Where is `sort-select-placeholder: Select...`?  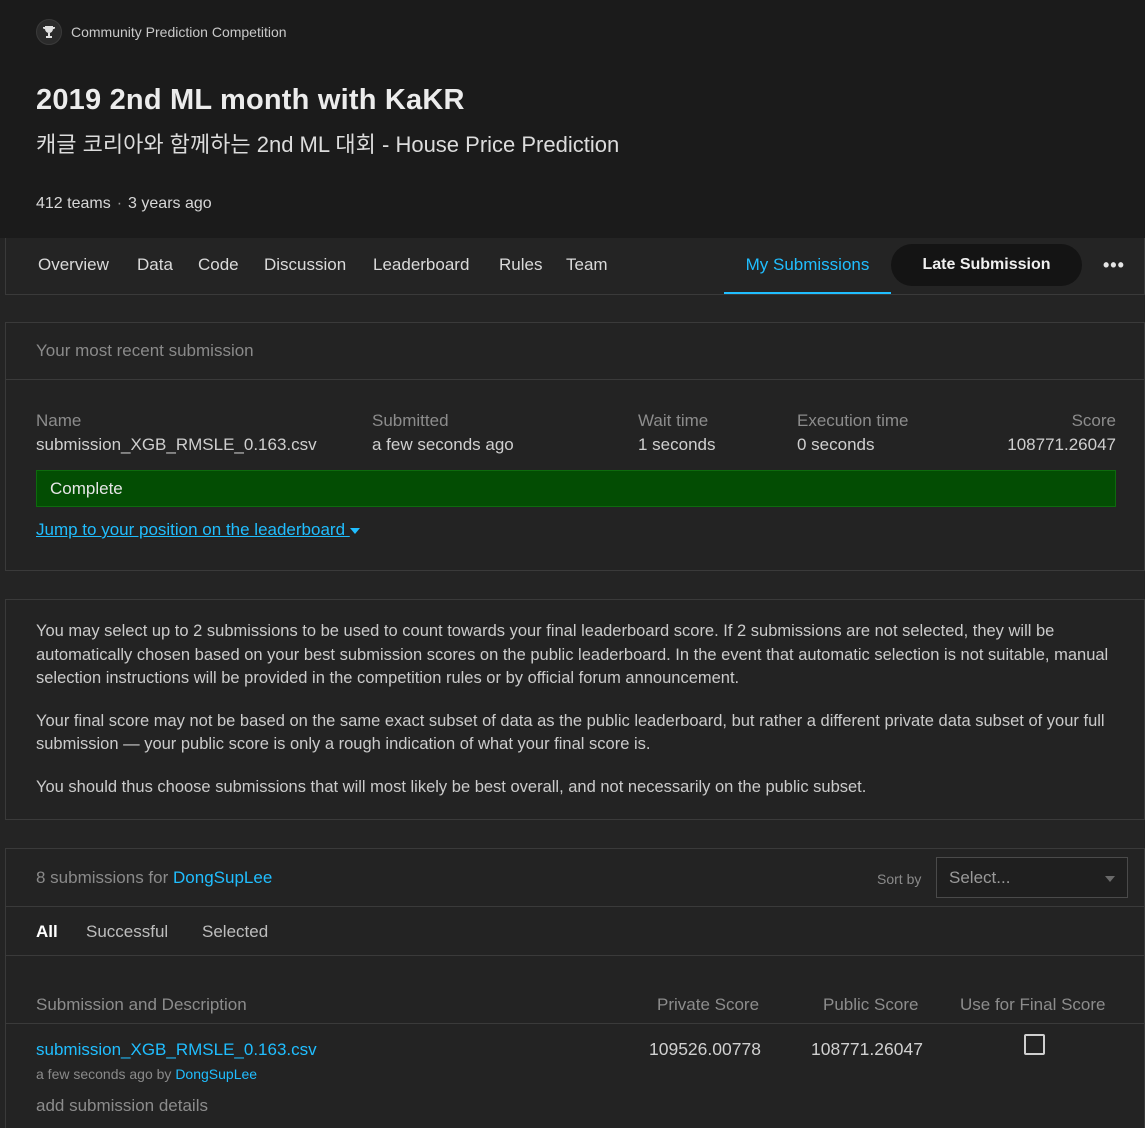
sort-select-placeholder: Select... is located at coordinates (980, 877).